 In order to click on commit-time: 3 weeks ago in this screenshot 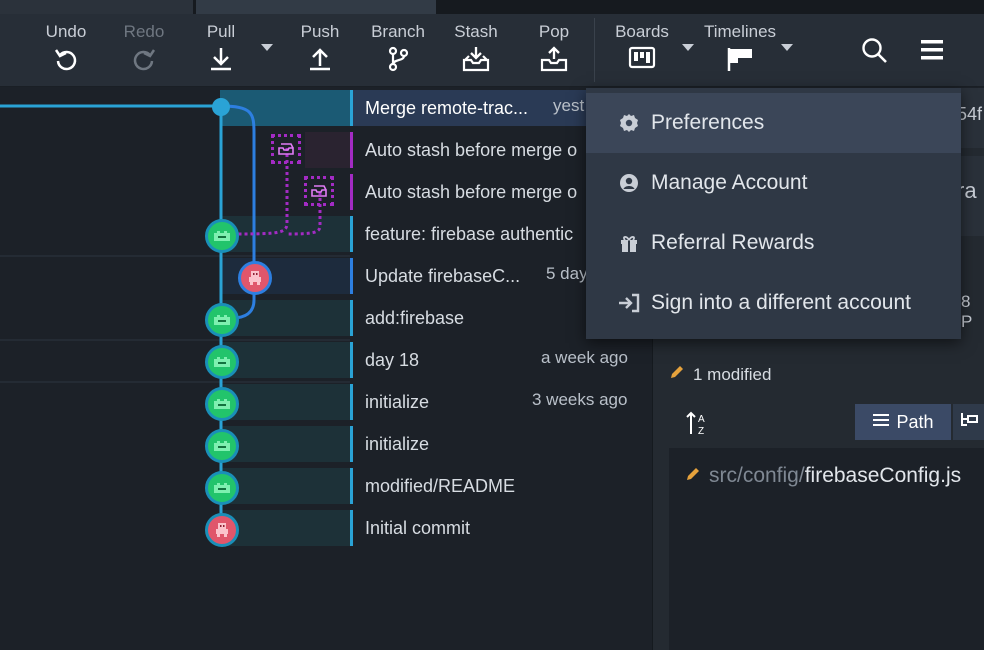, I will do `click(580, 399)`.